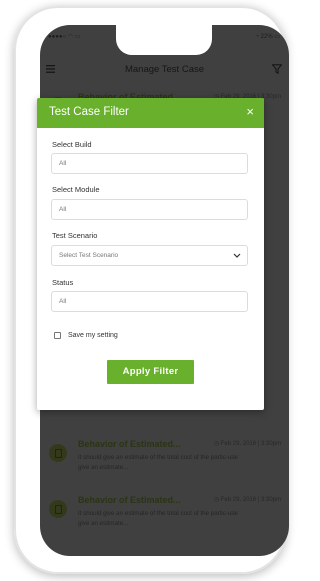 The height and width of the screenshot is (581, 320). What do you see at coordinates (267, 37) in the screenshot?
I see `battery-indicator: ◔ 22% ▭` at bounding box center [267, 37].